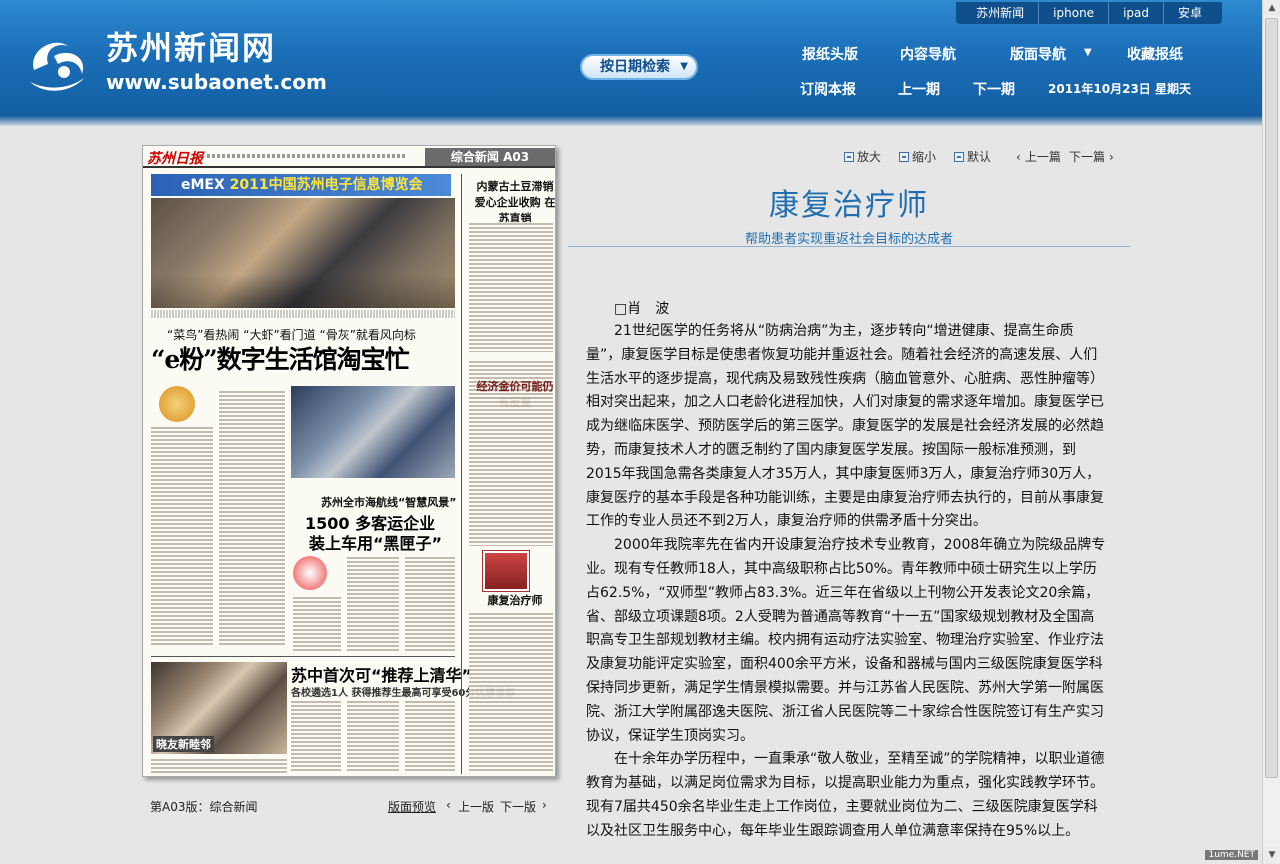 This screenshot has height=864, width=1280. Describe the element at coordinates (317, 624) in the screenshot. I see `article2-body-col1` at that location.